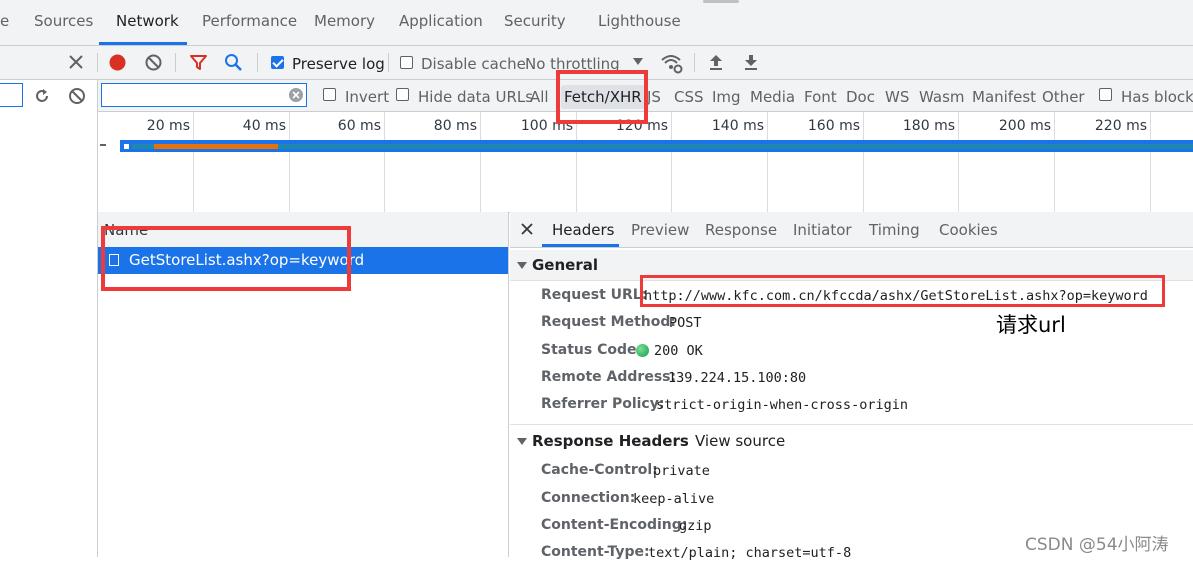 Image resolution: width=1193 pixels, height=561 pixels. What do you see at coordinates (455, 126) in the screenshot?
I see `timeline-tick: 80 ms` at bounding box center [455, 126].